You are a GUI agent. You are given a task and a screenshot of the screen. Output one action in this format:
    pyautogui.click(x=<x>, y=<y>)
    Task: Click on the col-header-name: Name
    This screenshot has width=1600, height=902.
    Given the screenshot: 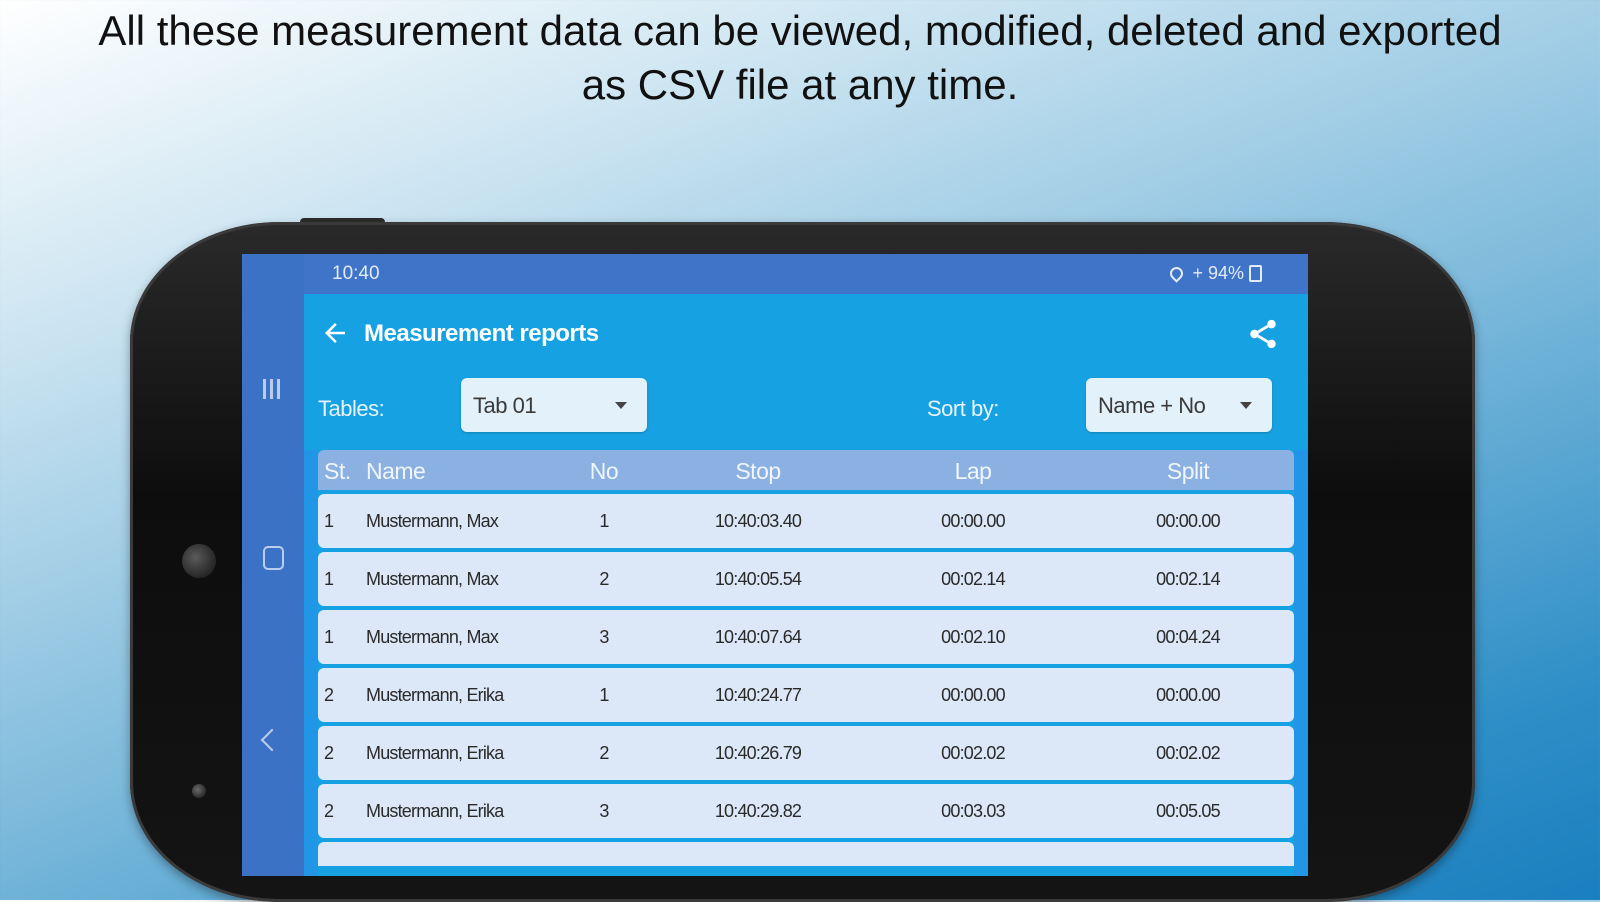 What is the action you would take?
    pyautogui.click(x=396, y=471)
    